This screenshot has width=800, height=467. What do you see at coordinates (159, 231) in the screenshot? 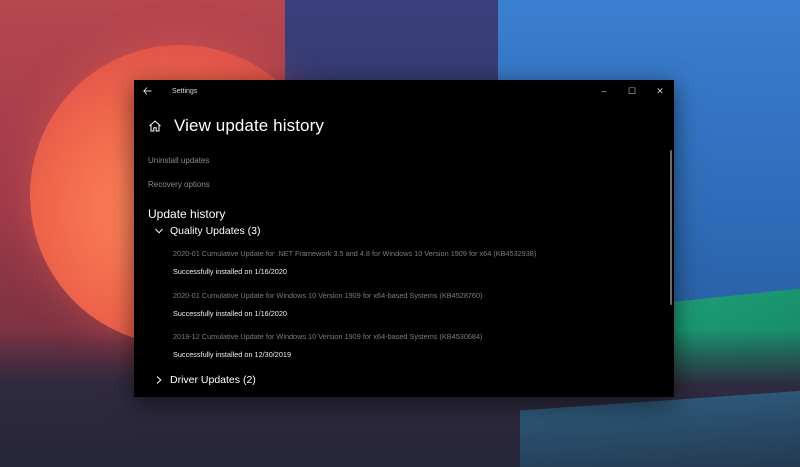
I see `chevron-down-icon` at bounding box center [159, 231].